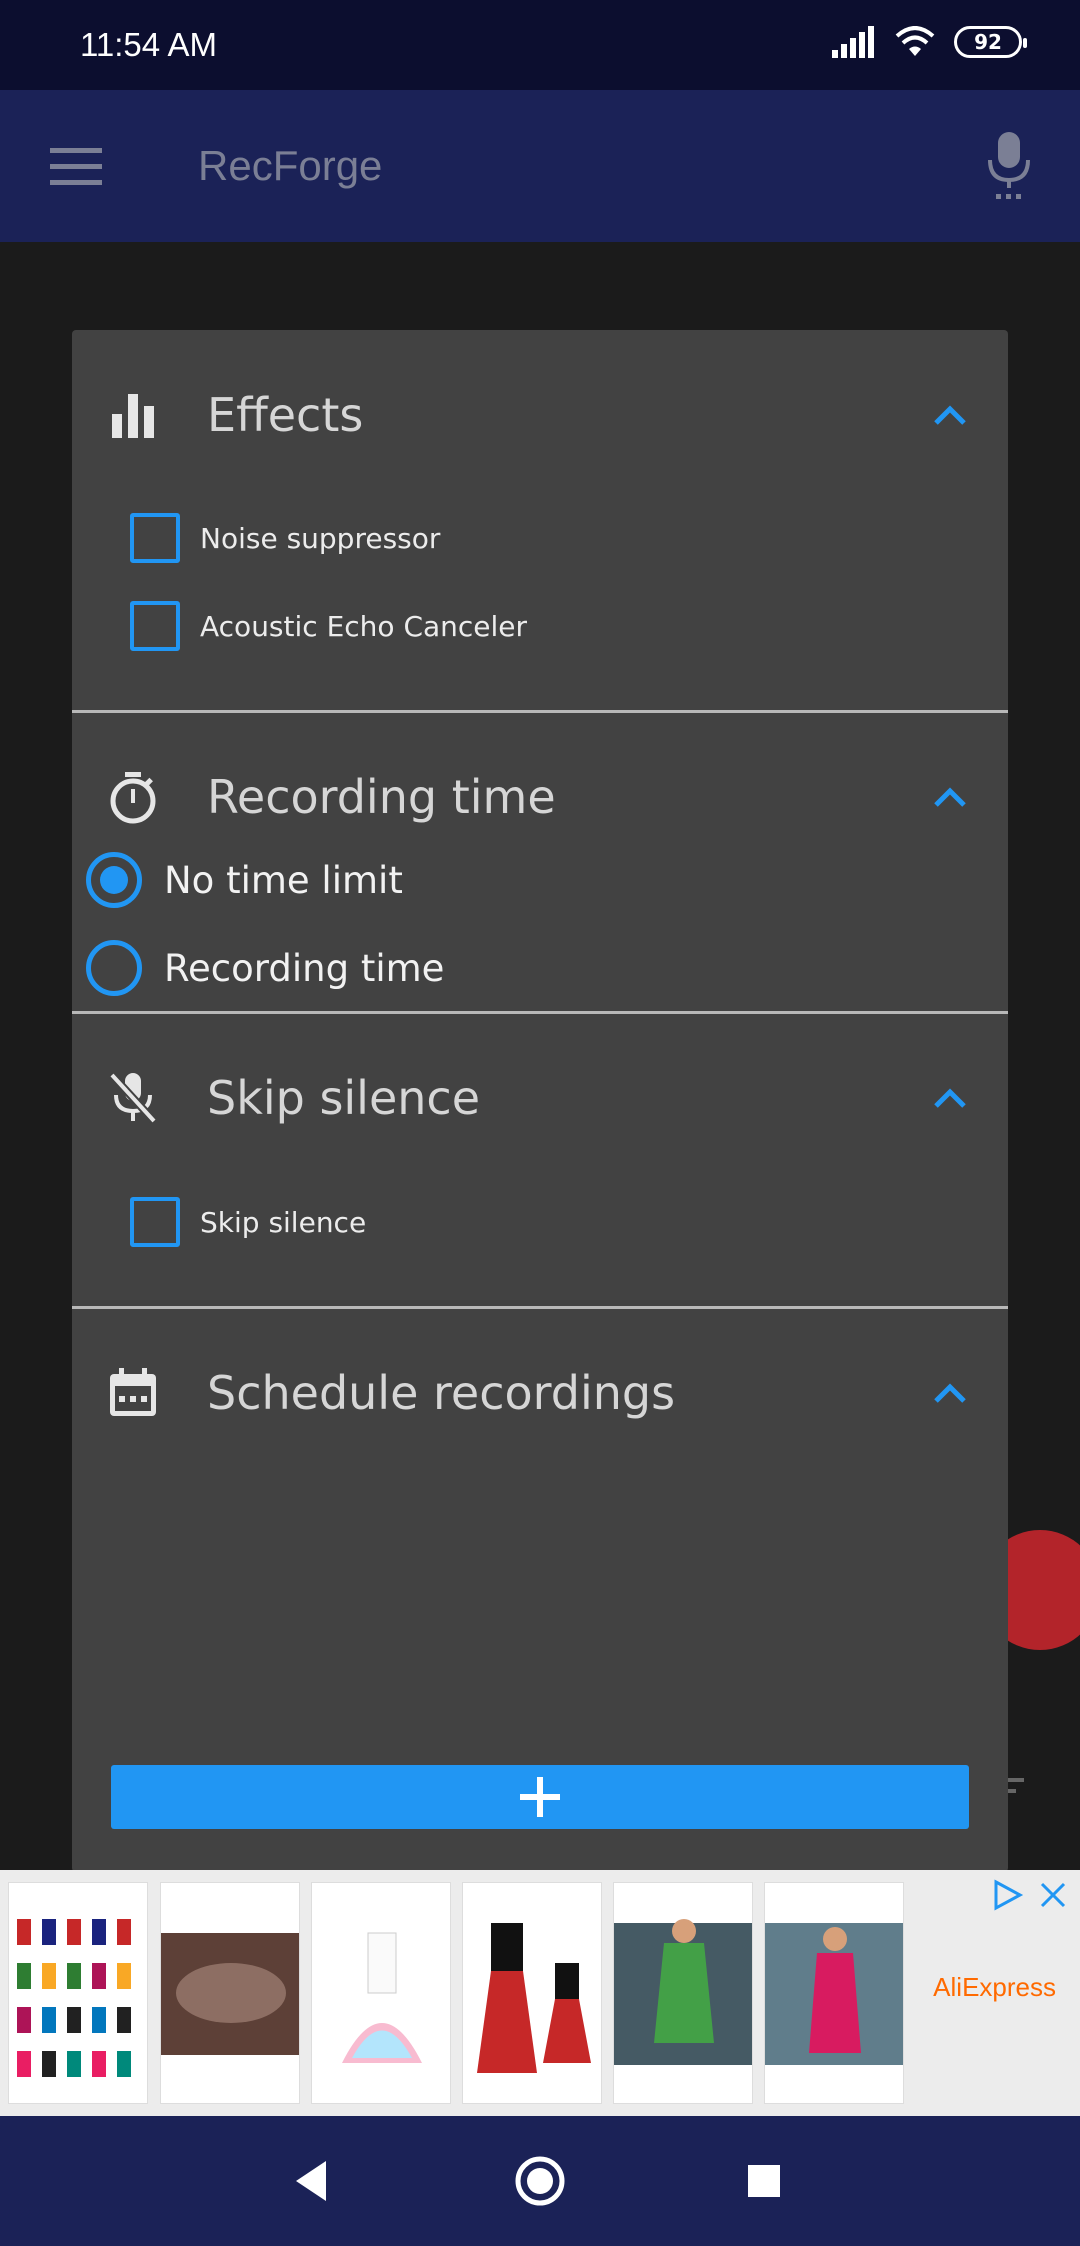 Image resolution: width=1080 pixels, height=2246 pixels. Describe the element at coordinates (133, 416) in the screenshot. I see `bar-chart-icon` at that location.